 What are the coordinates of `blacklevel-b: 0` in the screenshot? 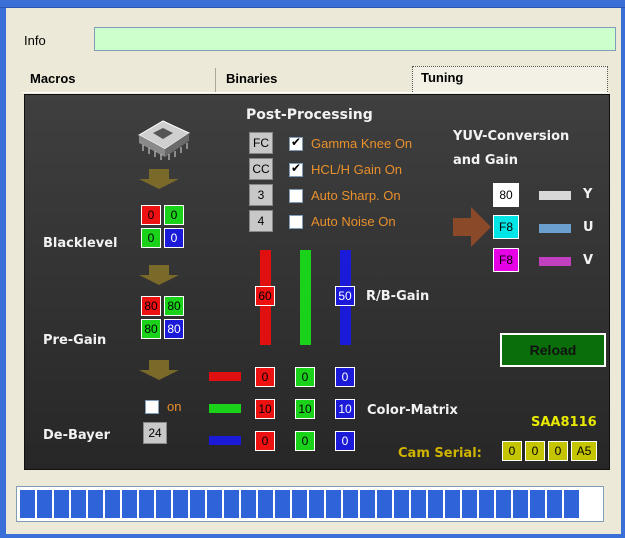 It's located at (174, 238).